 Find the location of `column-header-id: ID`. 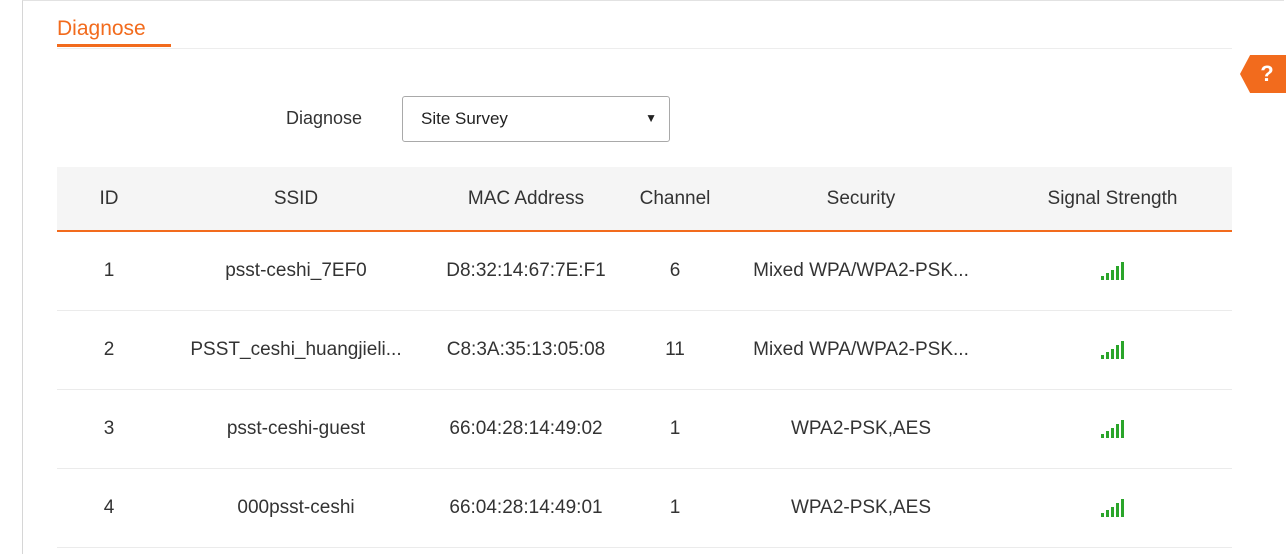

column-header-id: ID is located at coordinates (109, 198).